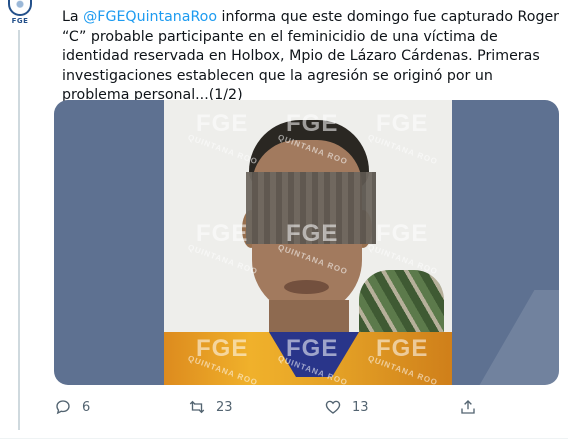  I want to click on tweet-actions: 6 23 13, so click(274, 409).